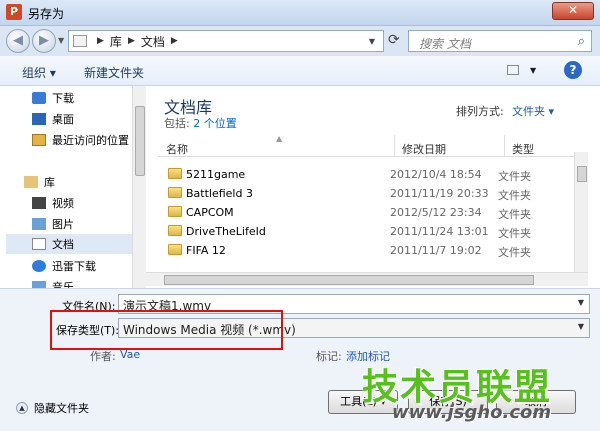 Image resolution: width=600 pixels, height=431 pixels. I want to click on sidebar-item-libraries: 库, so click(39, 182).